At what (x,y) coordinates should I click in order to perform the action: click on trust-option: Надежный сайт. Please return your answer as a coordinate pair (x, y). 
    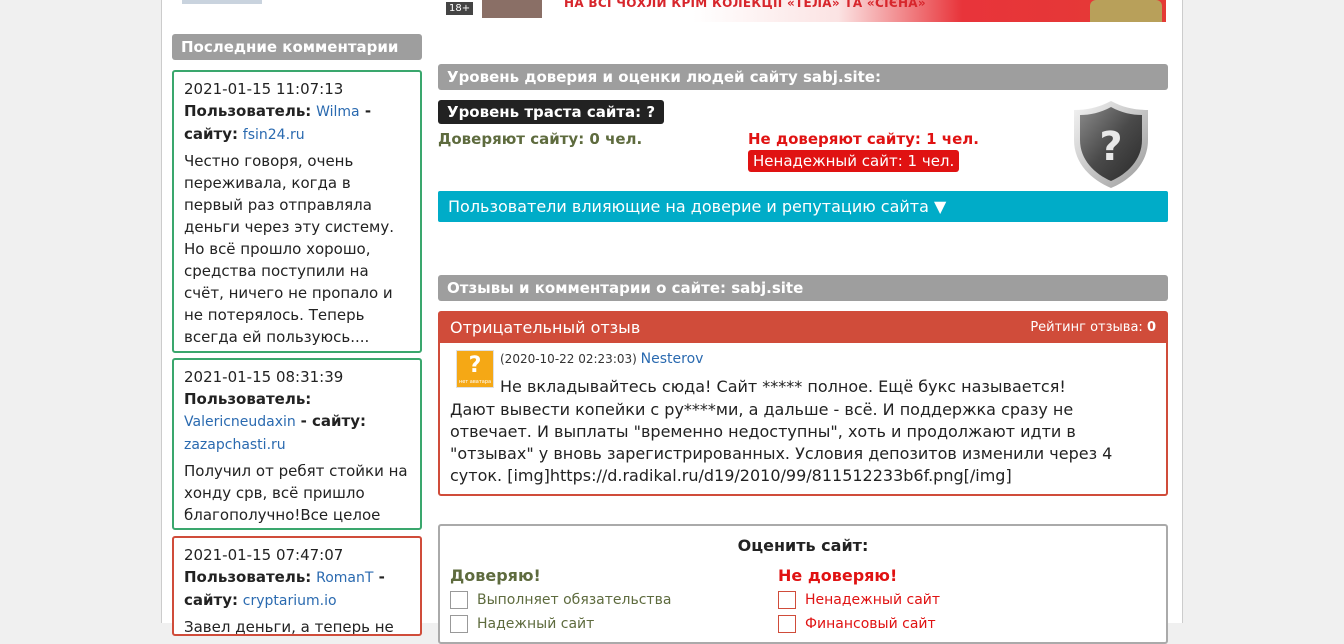
    Looking at the image, I should click on (560, 624).